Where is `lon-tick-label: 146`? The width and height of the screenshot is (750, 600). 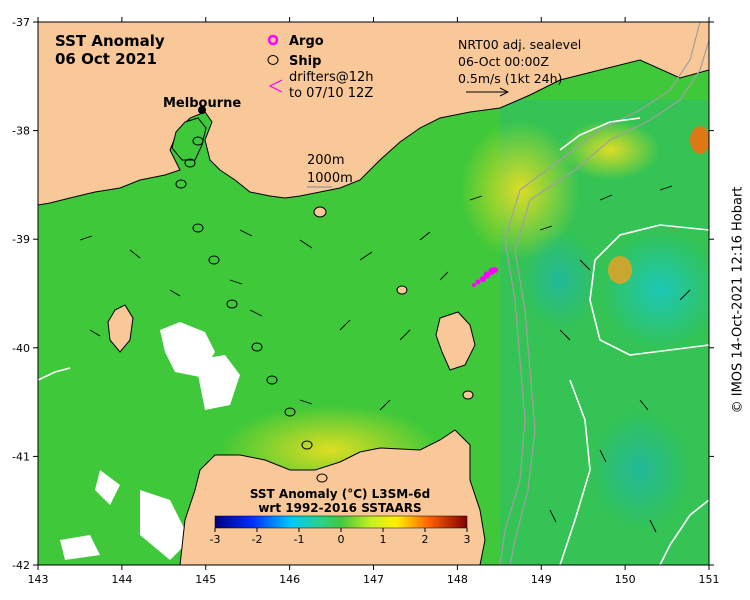
lon-tick-label: 146 is located at coordinates (289, 579).